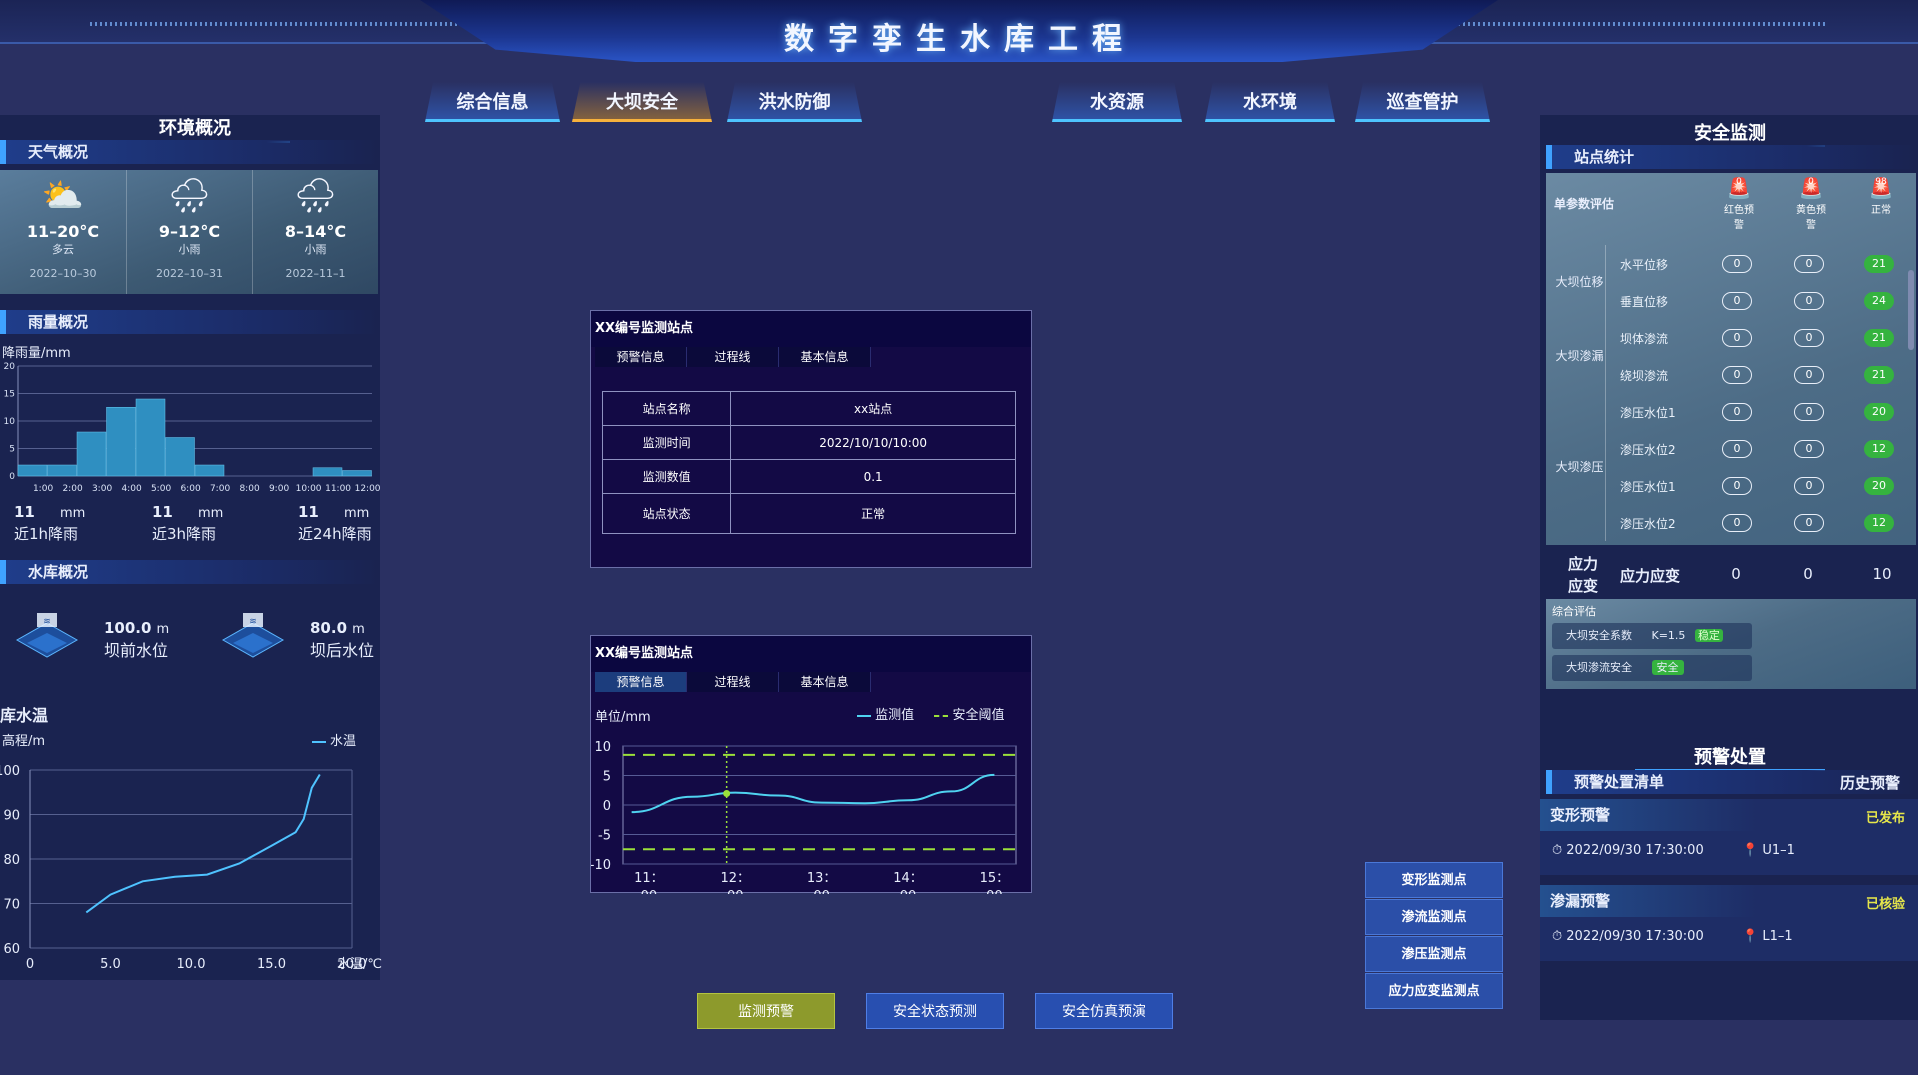 This screenshot has height=1075, width=1918. What do you see at coordinates (1644, 302) in the screenshot?
I see `station-param-name: 垂直位移` at bounding box center [1644, 302].